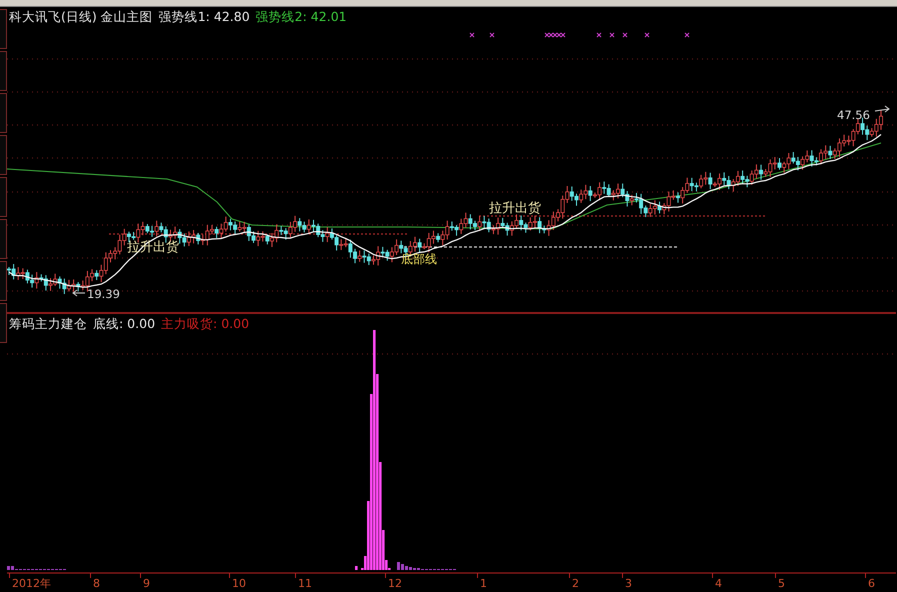 This screenshot has width=897, height=592. What do you see at coordinates (239, 583) in the screenshot?
I see `axis-label: 10` at bounding box center [239, 583].